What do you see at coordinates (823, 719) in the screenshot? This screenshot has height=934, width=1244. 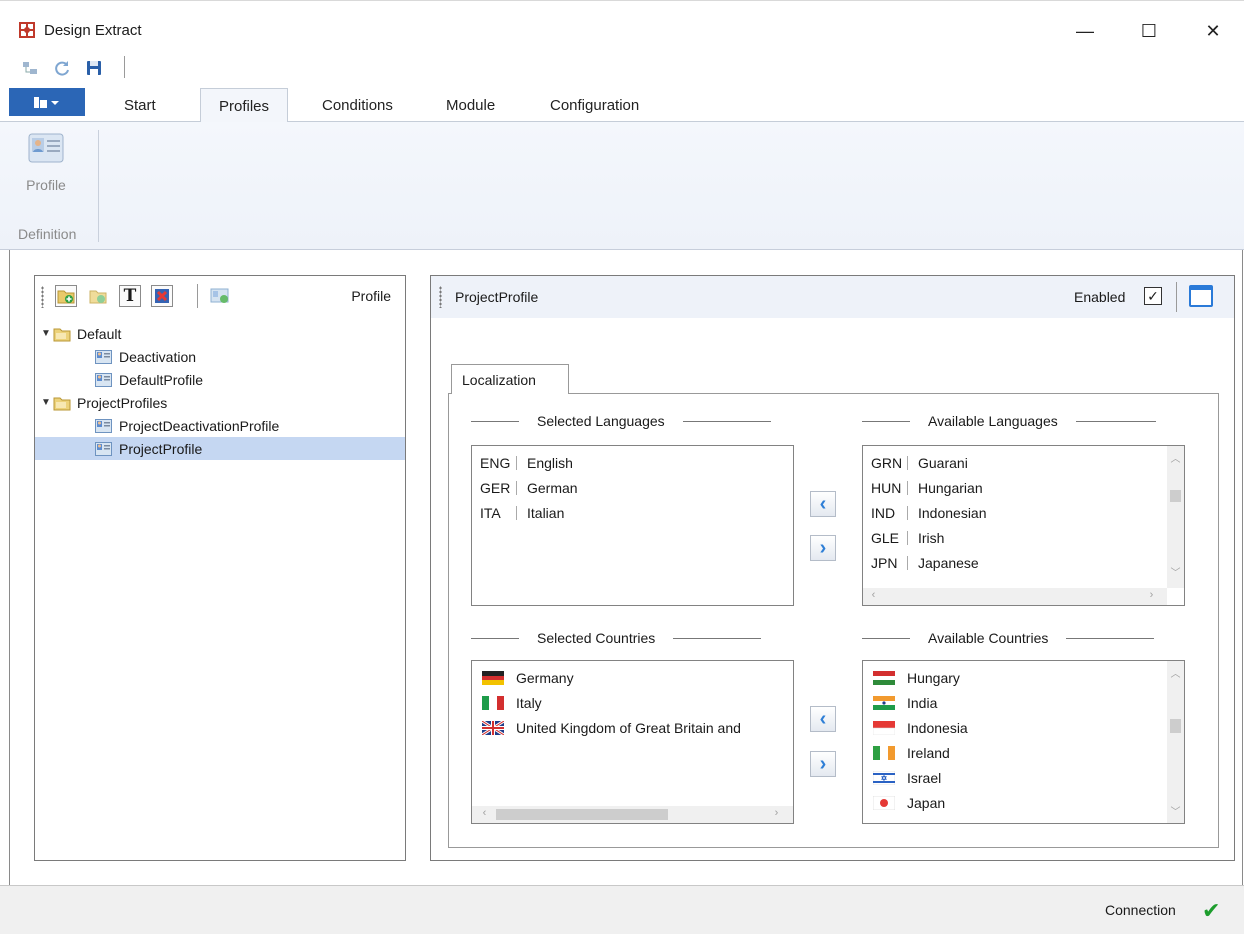 I see `move-country-left-button: ‹` at bounding box center [823, 719].